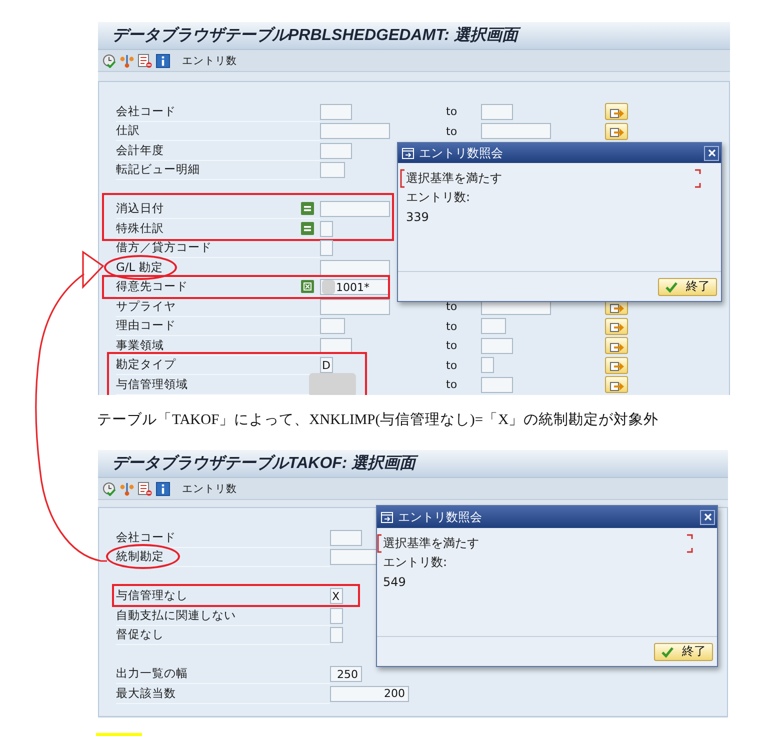 The image size is (765, 736). I want to click on input-field: 250, so click(346, 674).